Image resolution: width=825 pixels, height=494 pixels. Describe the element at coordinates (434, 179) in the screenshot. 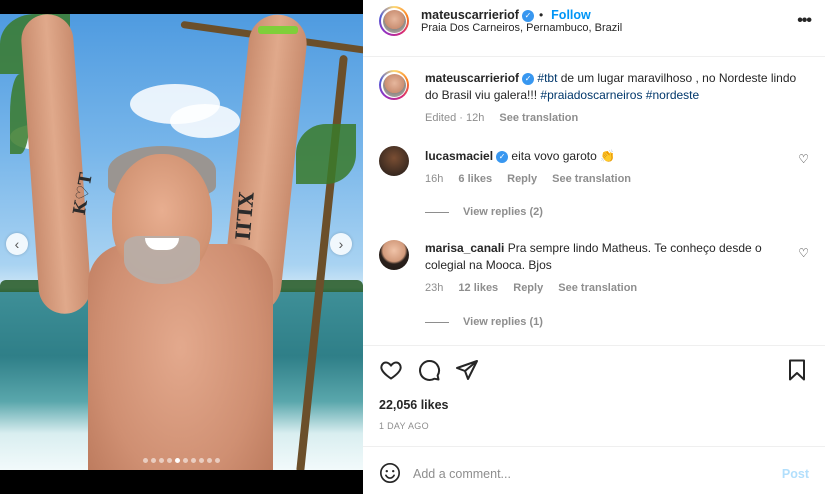

I see `comment-time: 16h` at that location.